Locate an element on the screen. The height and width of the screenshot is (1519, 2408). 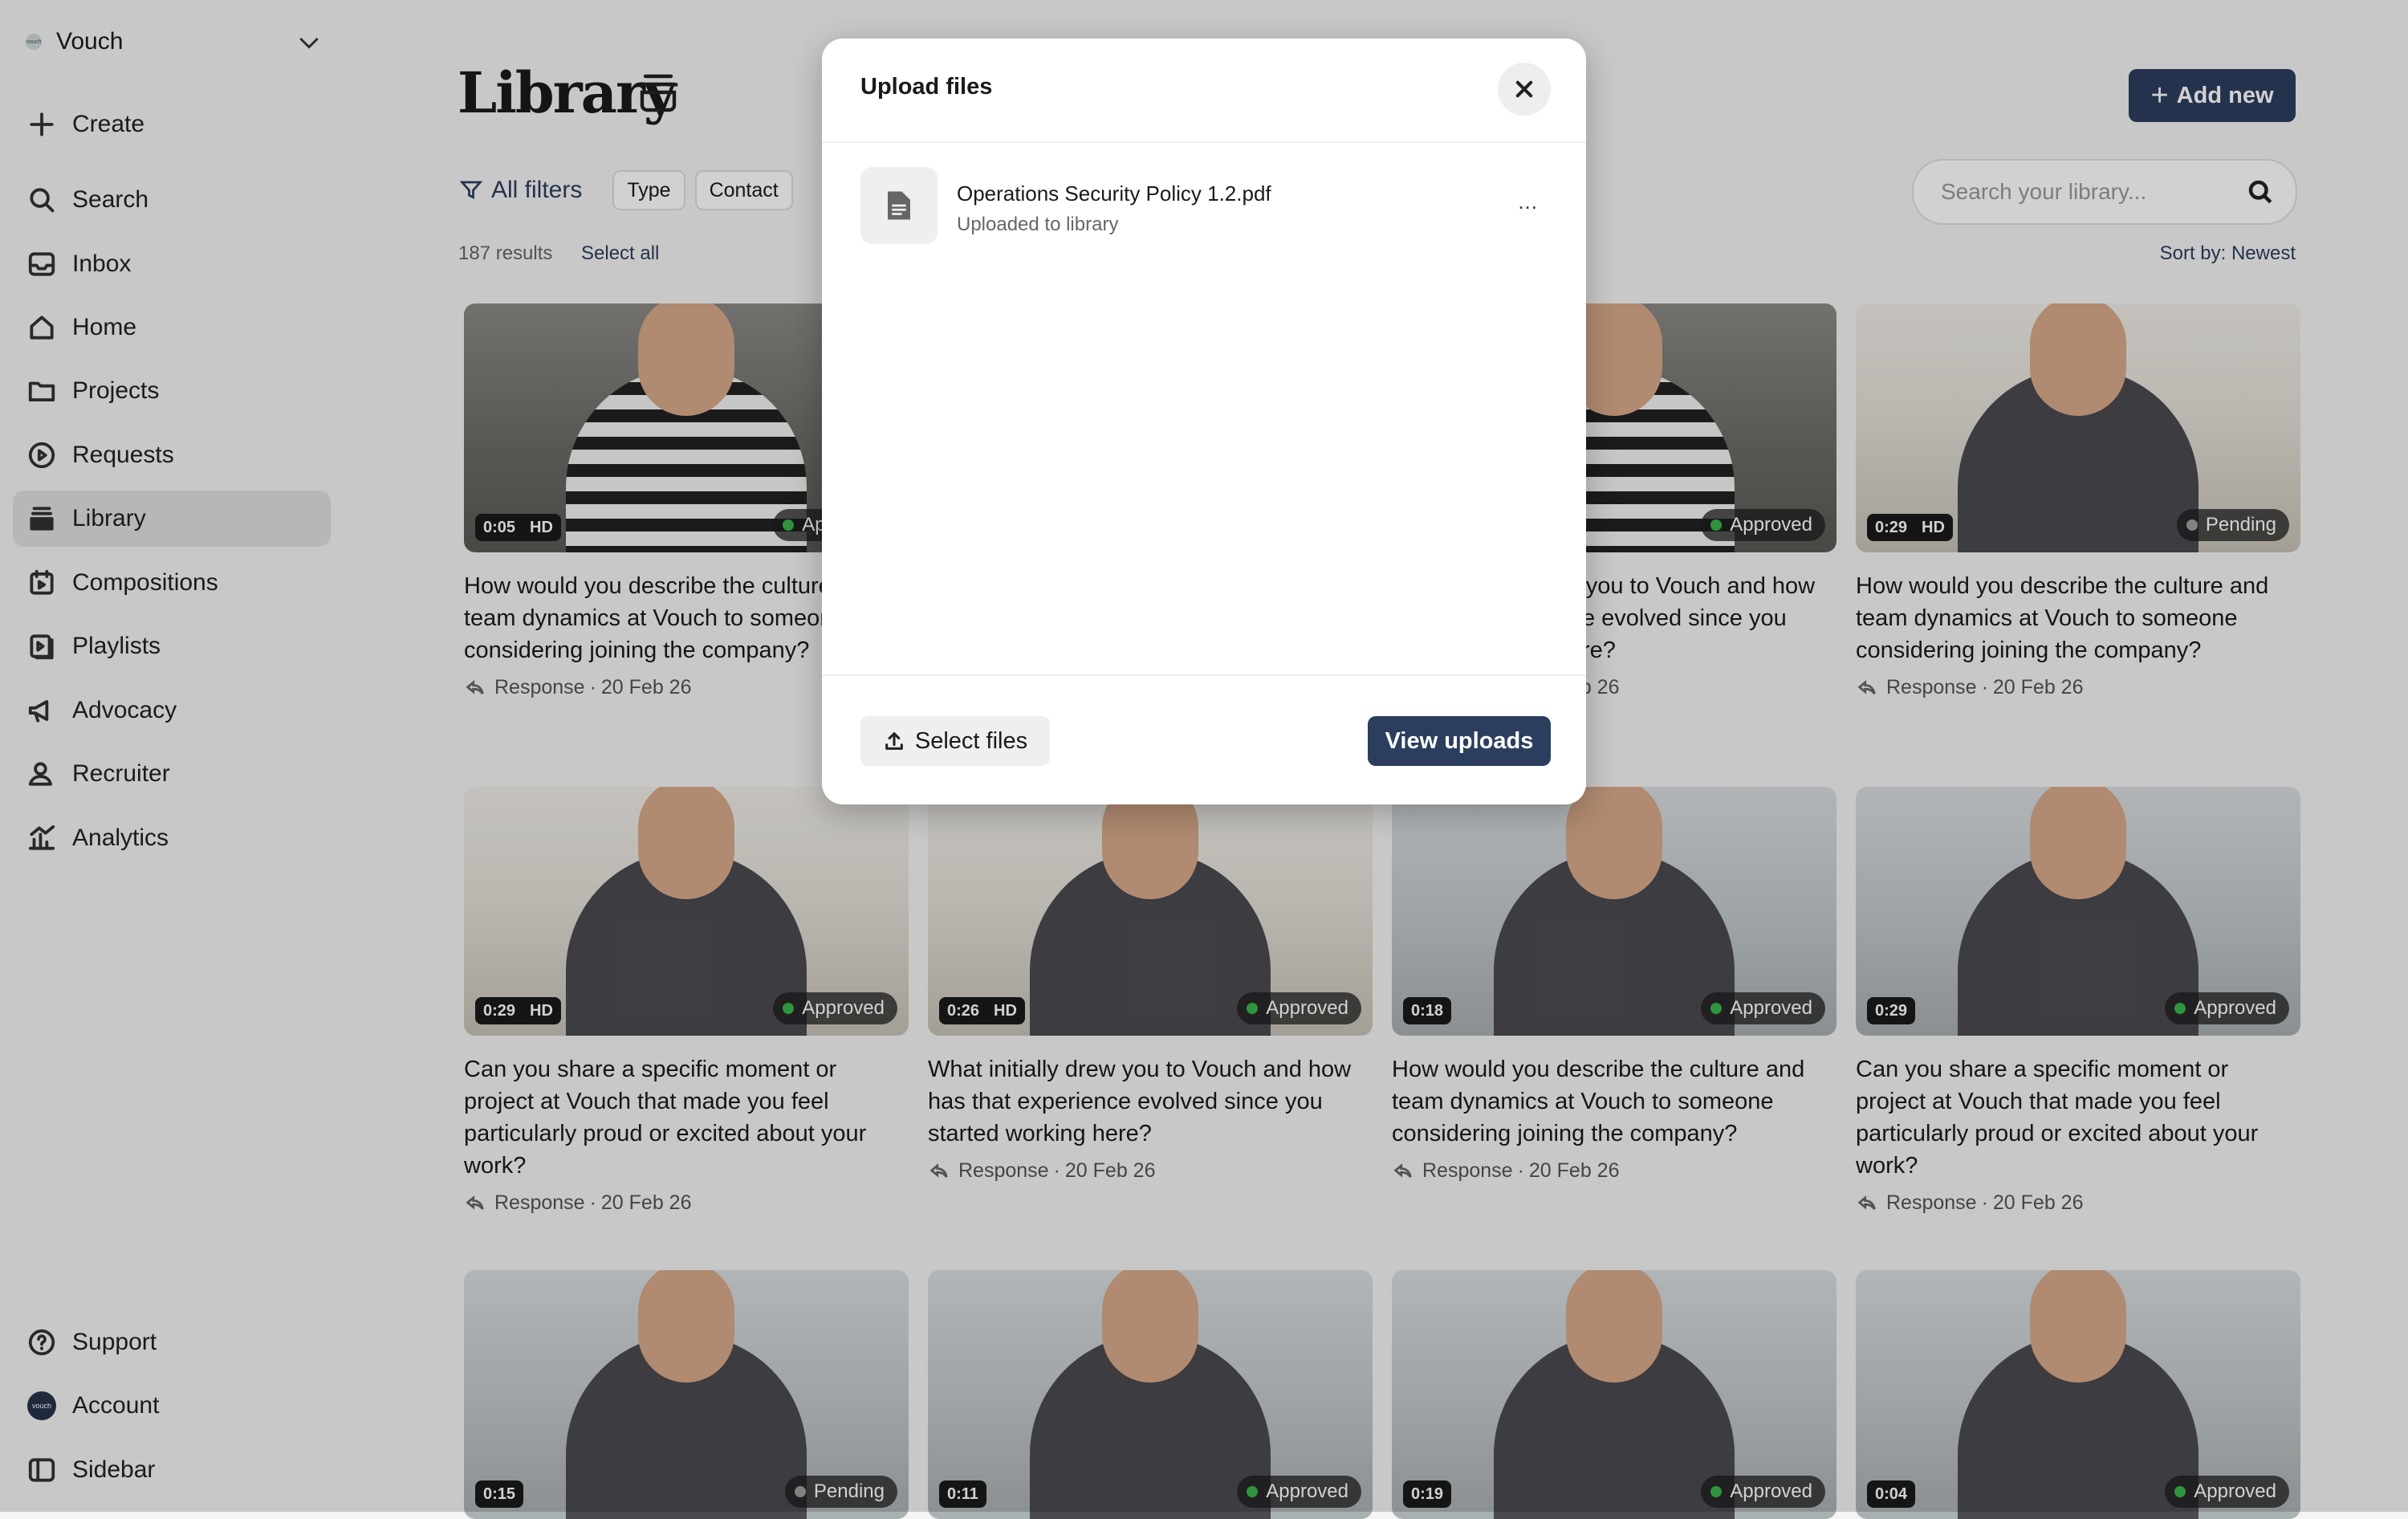
file-name: Operations Security Policy 1.2.pdf is located at coordinates (1114, 193).